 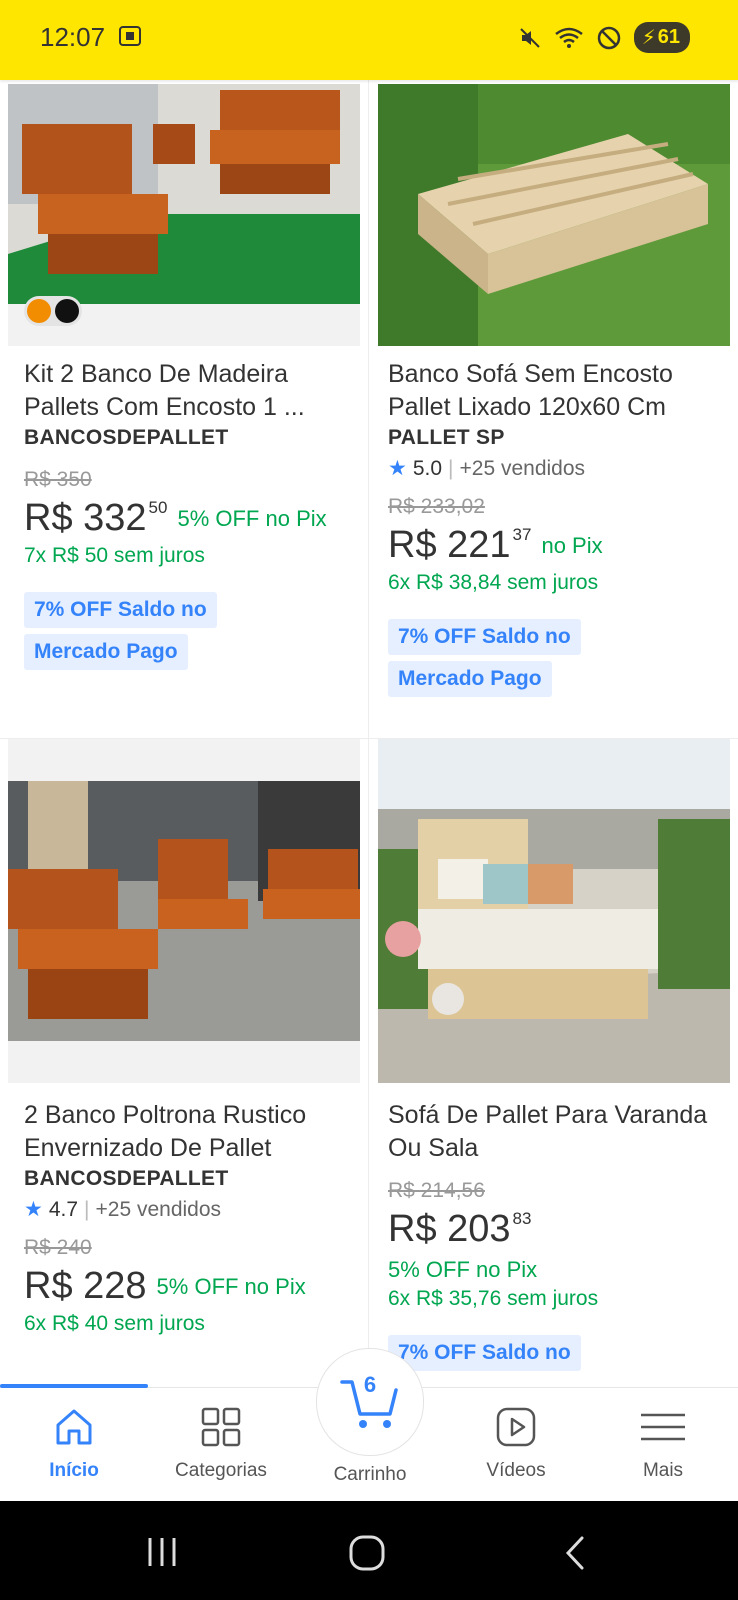 I want to click on grid-divider, so click(x=368, y=733).